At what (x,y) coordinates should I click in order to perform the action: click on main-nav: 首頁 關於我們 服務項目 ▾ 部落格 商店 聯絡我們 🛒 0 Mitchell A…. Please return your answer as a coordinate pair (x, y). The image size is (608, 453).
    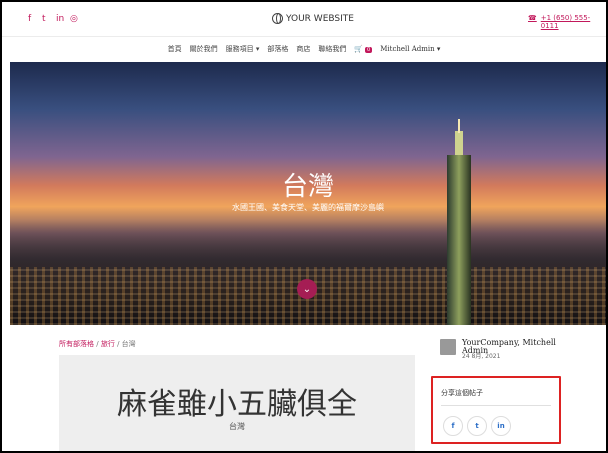
    Looking at the image, I should click on (304, 49).